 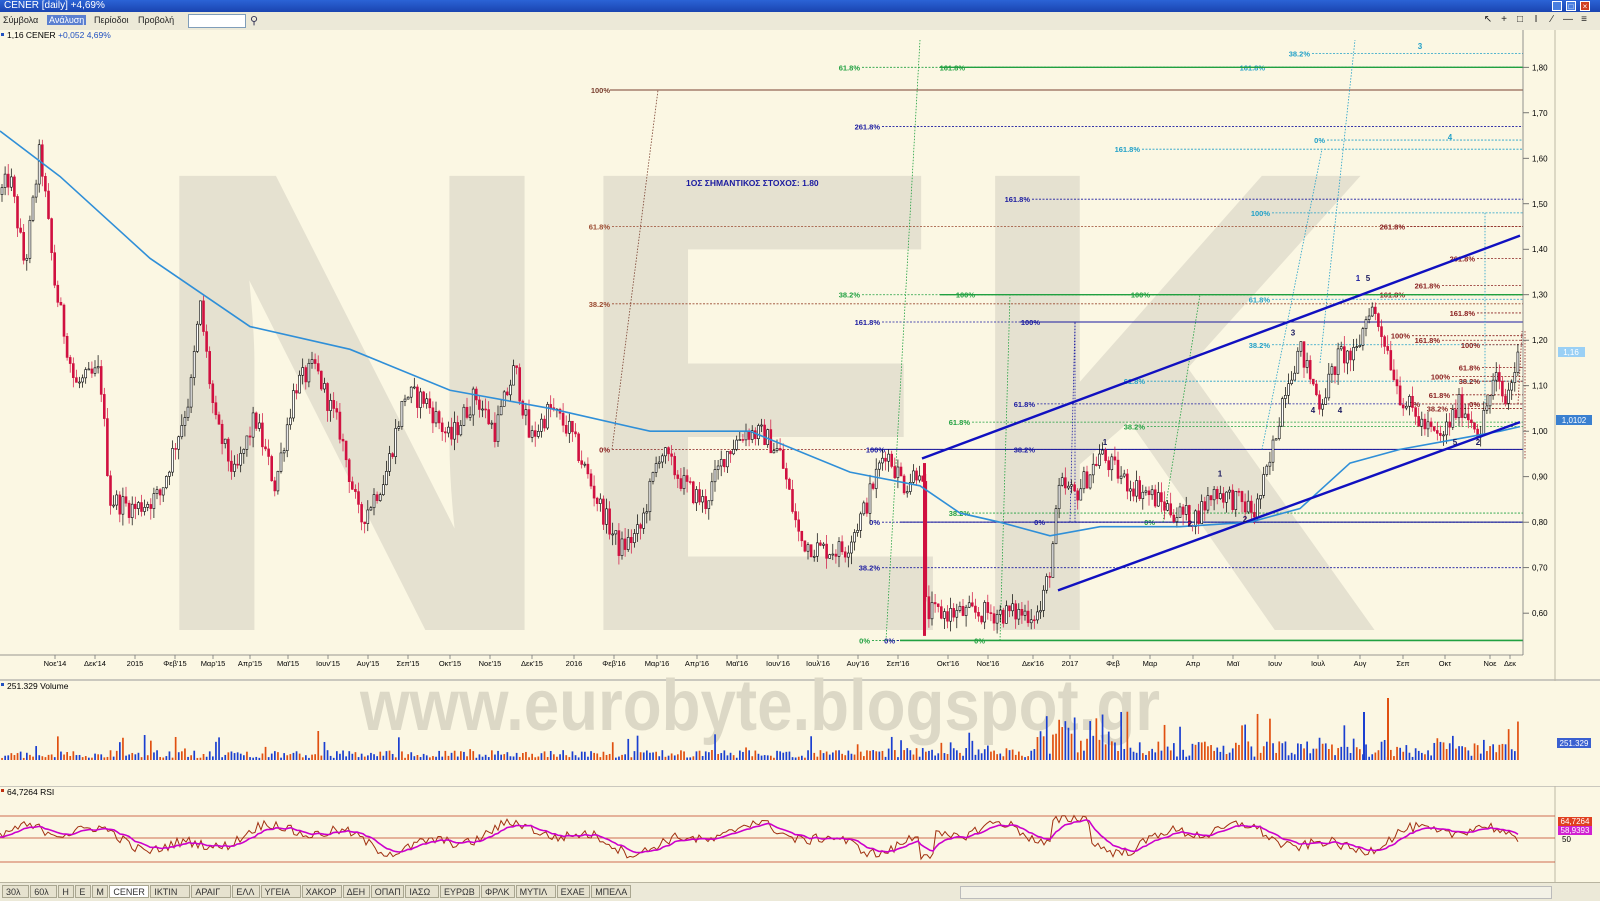 I want to click on x-tick-label: Ιουν'15, so click(x=328, y=663).